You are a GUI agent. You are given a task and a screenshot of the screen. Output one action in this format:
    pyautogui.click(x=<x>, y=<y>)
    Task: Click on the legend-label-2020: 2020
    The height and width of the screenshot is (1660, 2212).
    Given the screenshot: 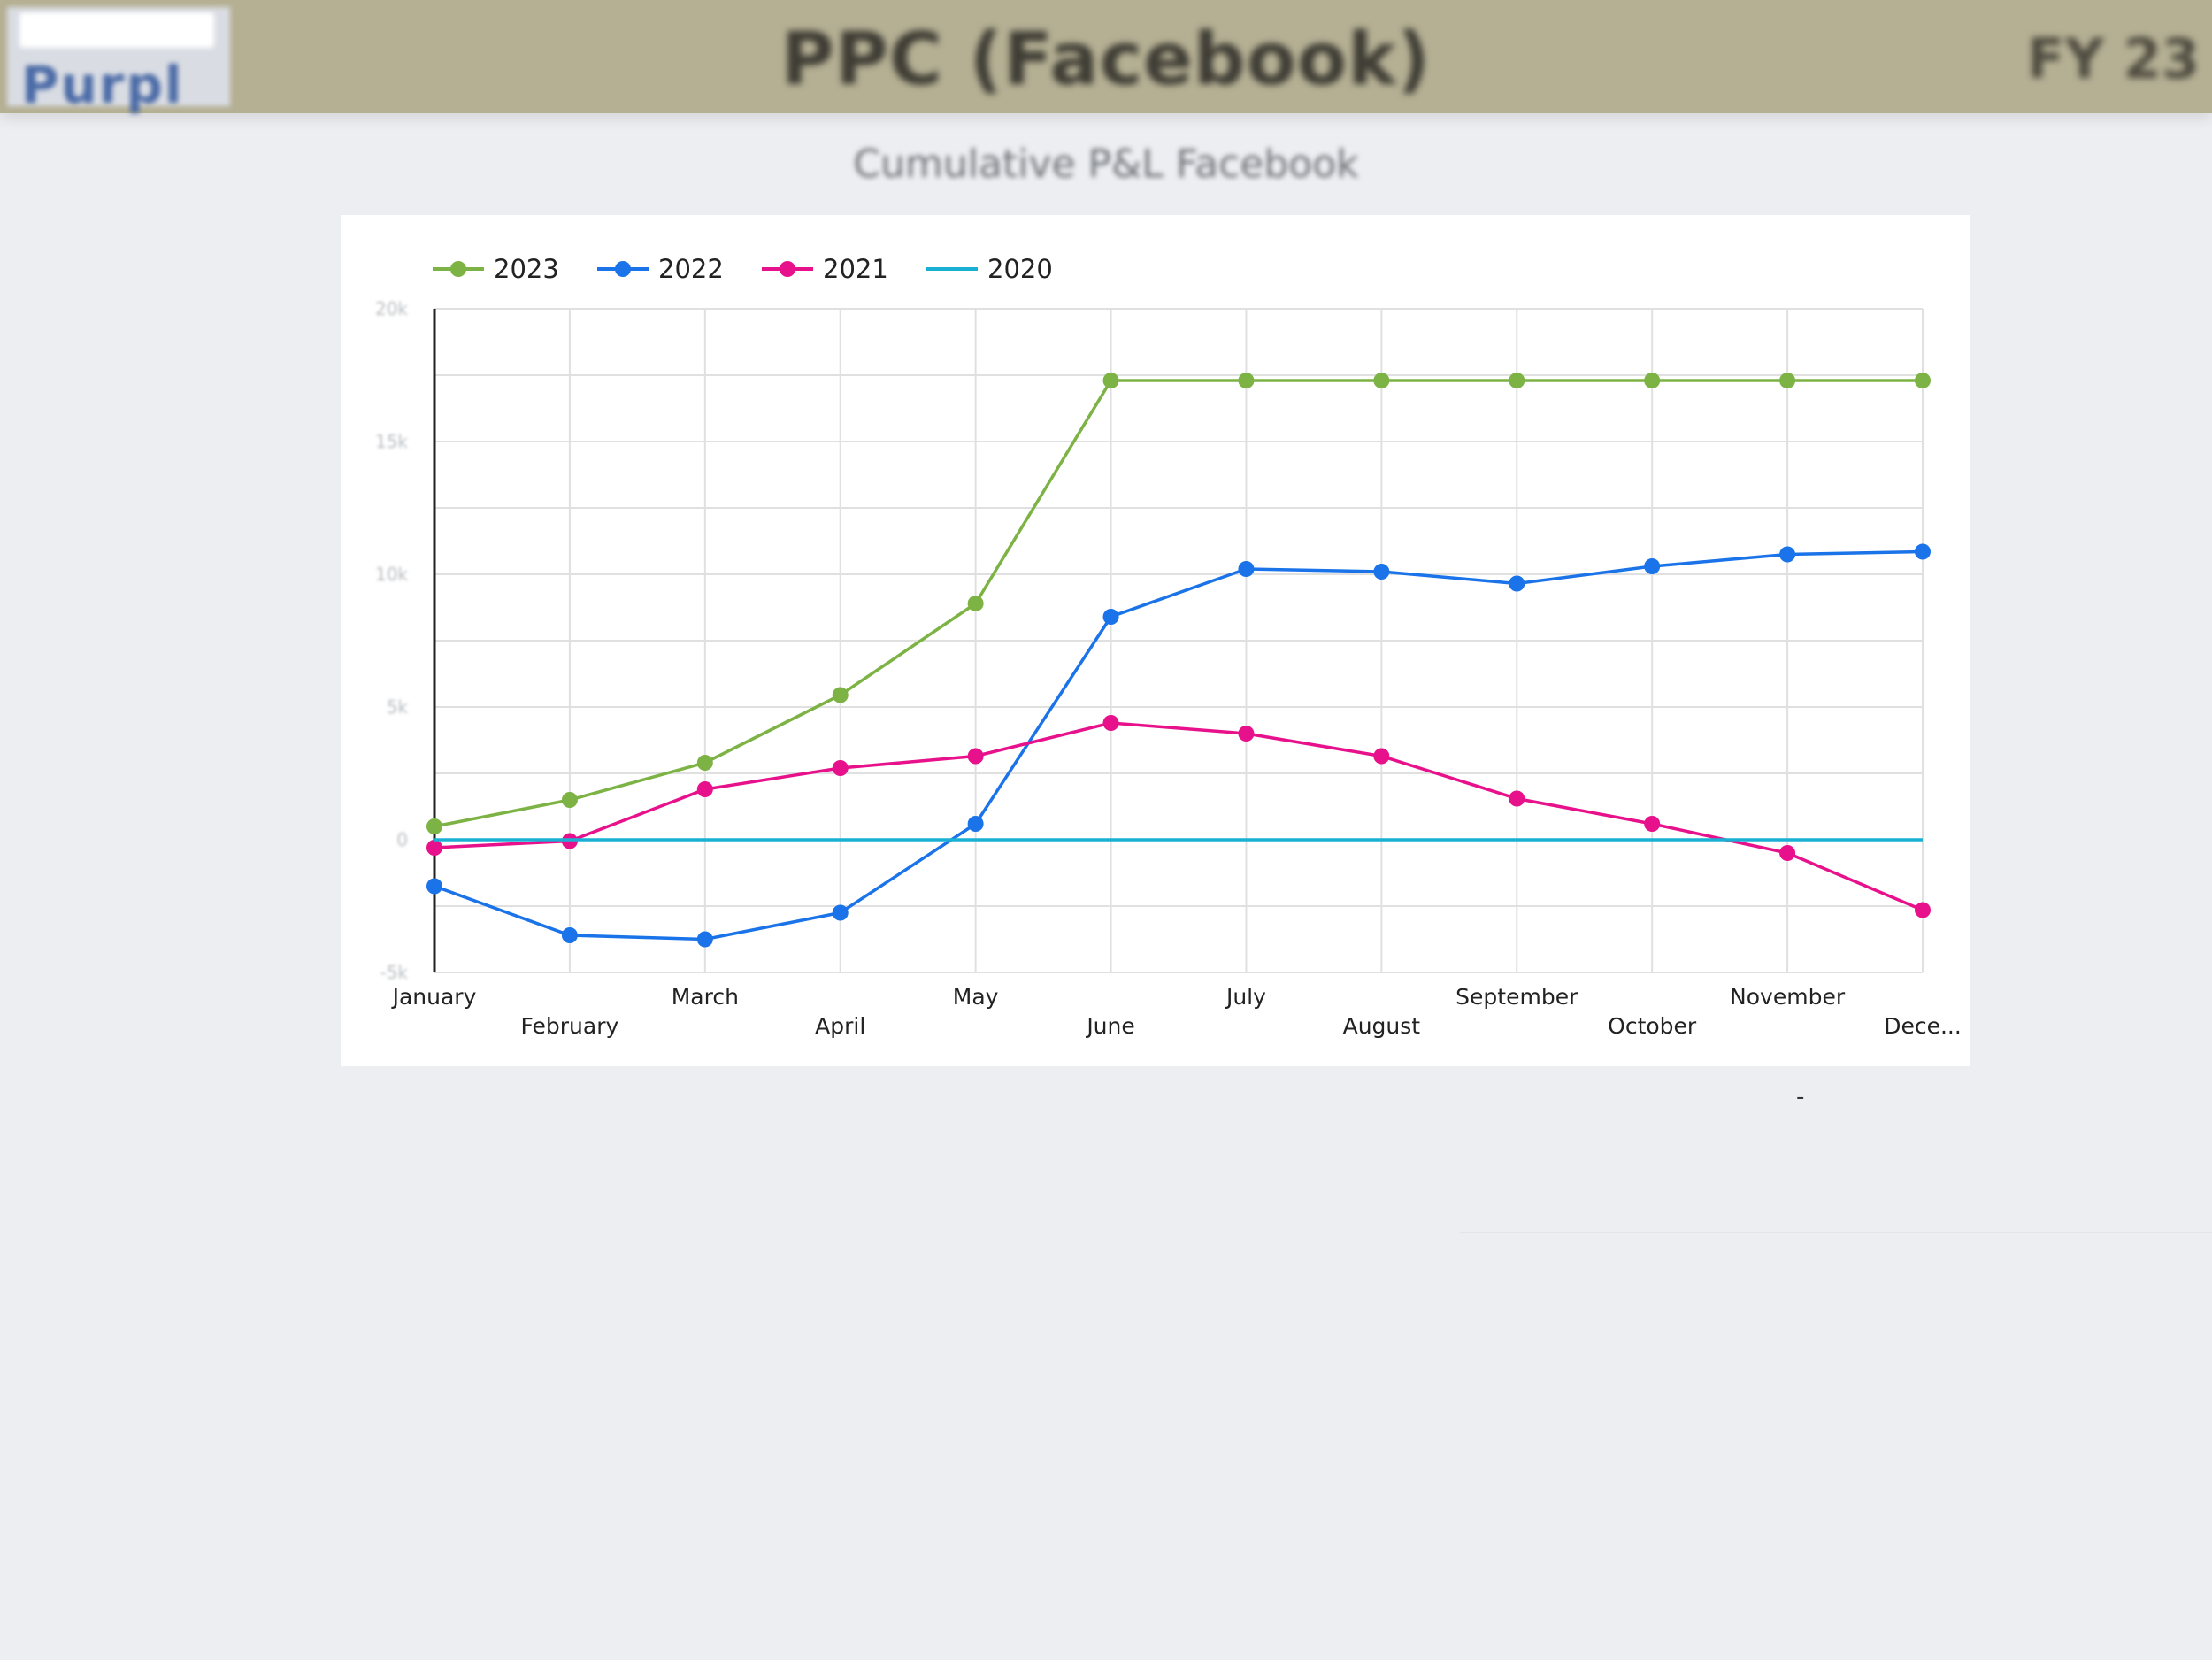 What is the action you would take?
    pyautogui.click(x=1020, y=269)
    